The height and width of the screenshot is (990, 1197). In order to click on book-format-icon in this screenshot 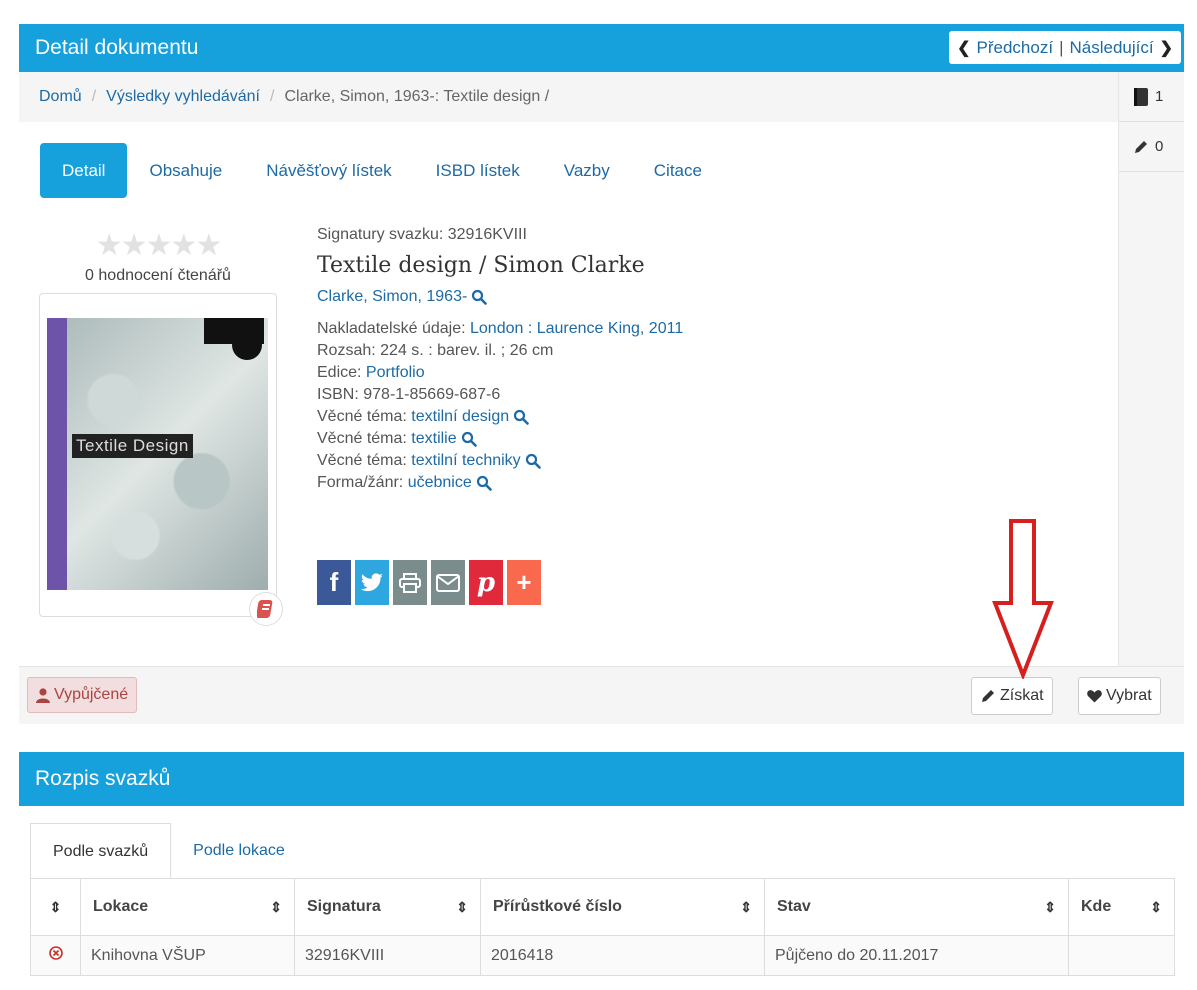, I will do `click(266, 609)`.